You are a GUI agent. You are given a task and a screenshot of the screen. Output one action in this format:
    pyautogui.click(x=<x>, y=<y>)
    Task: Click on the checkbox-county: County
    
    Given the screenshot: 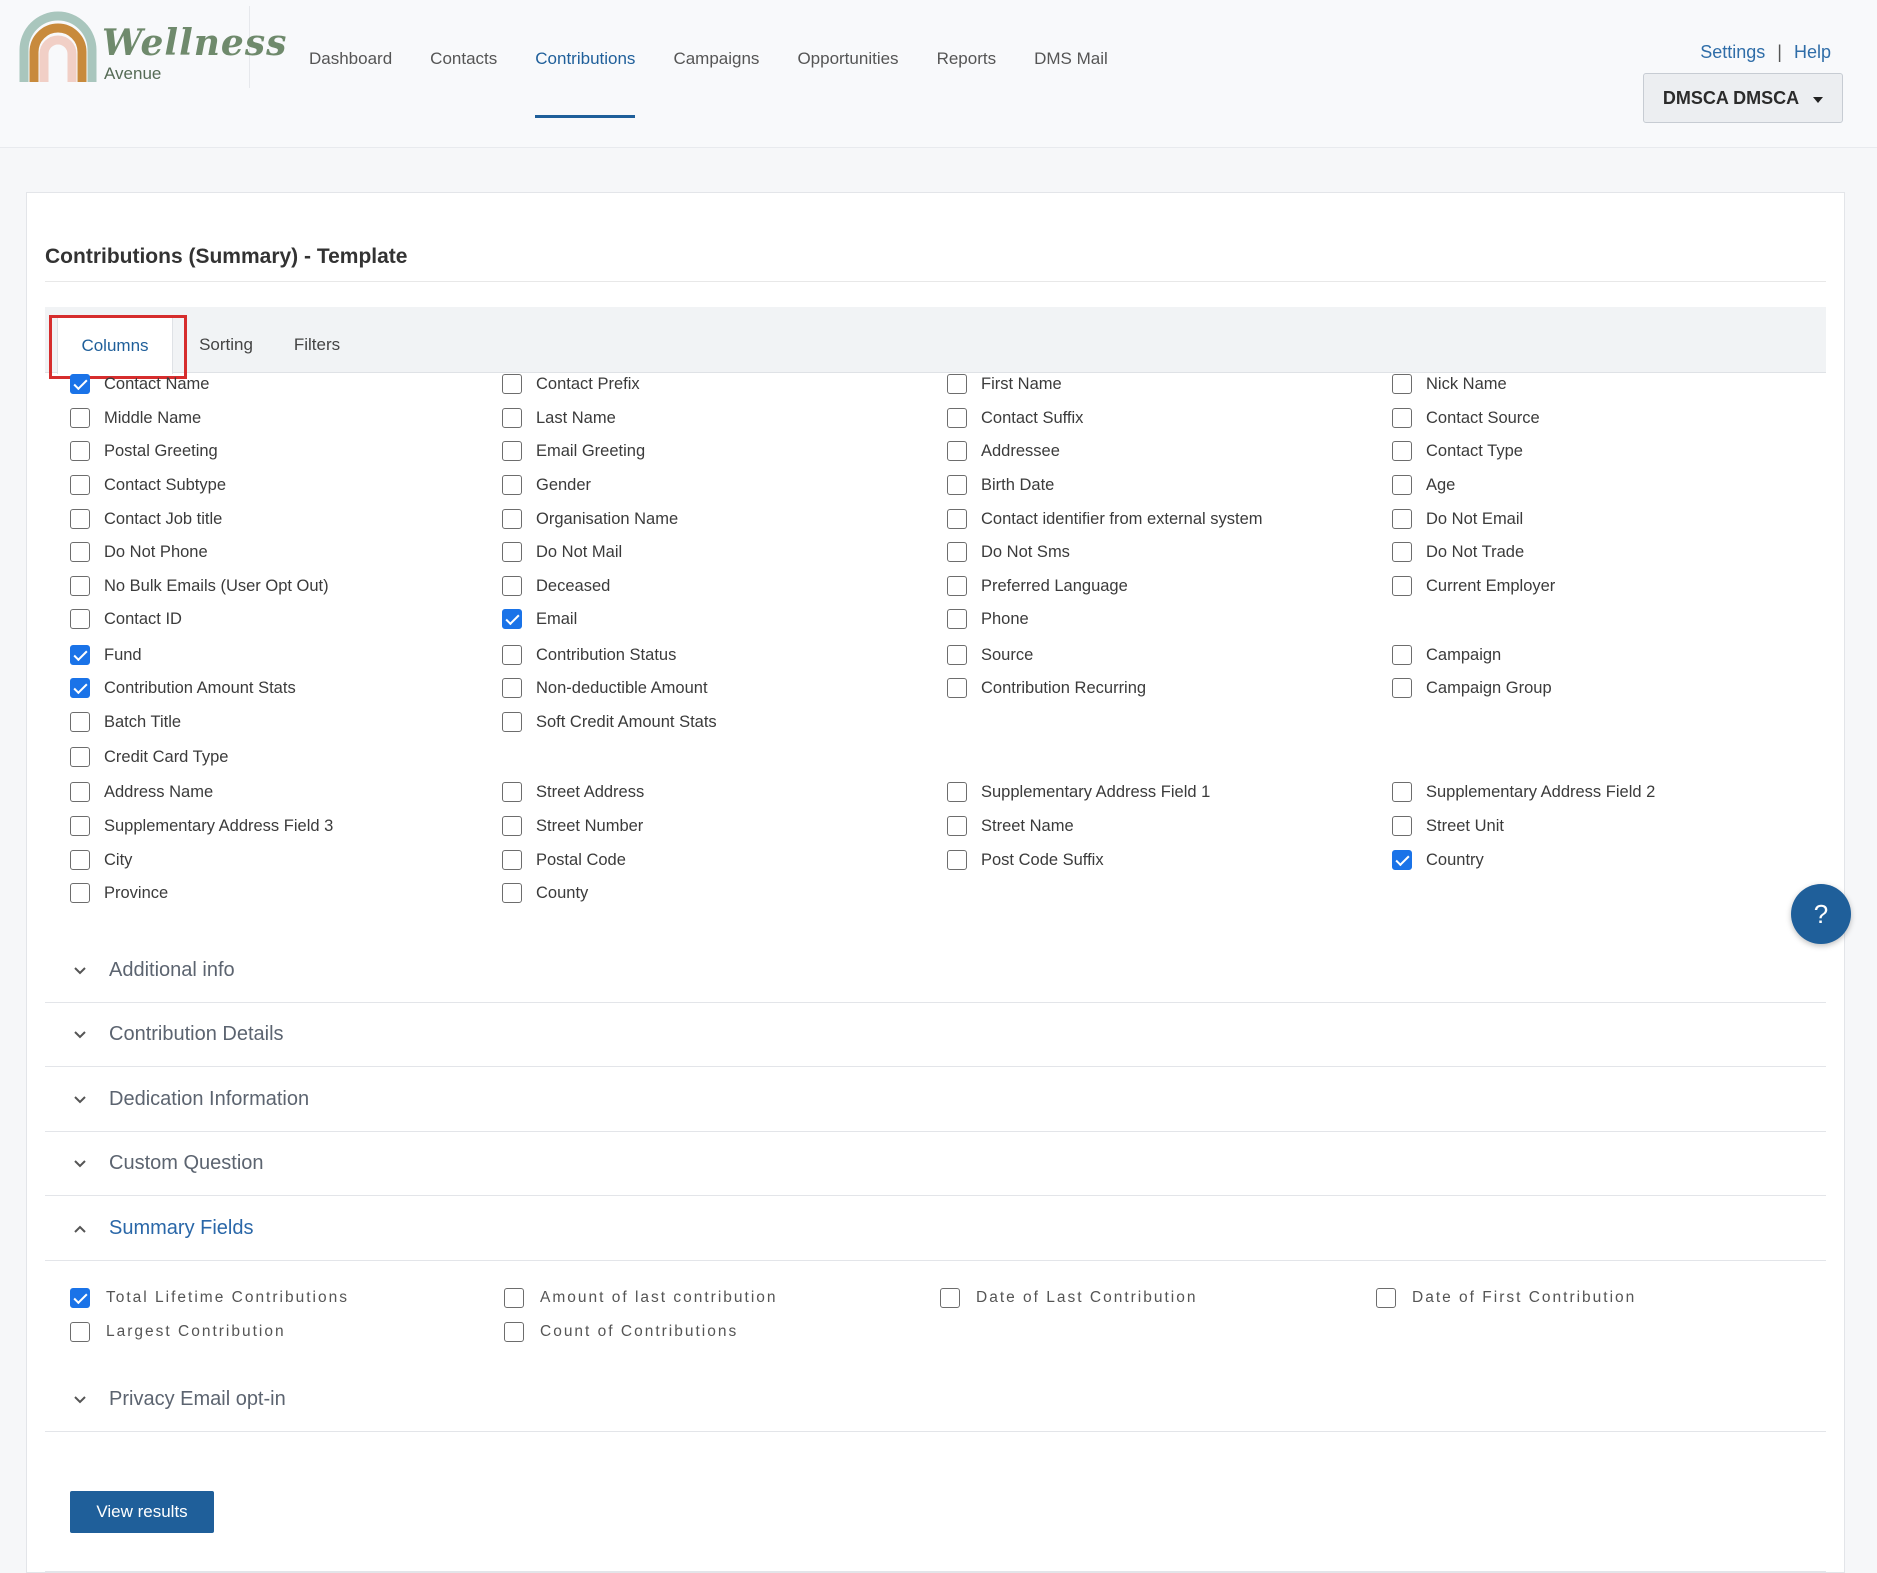 What is the action you would take?
    pyautogui.click(x=545, y=893)
    